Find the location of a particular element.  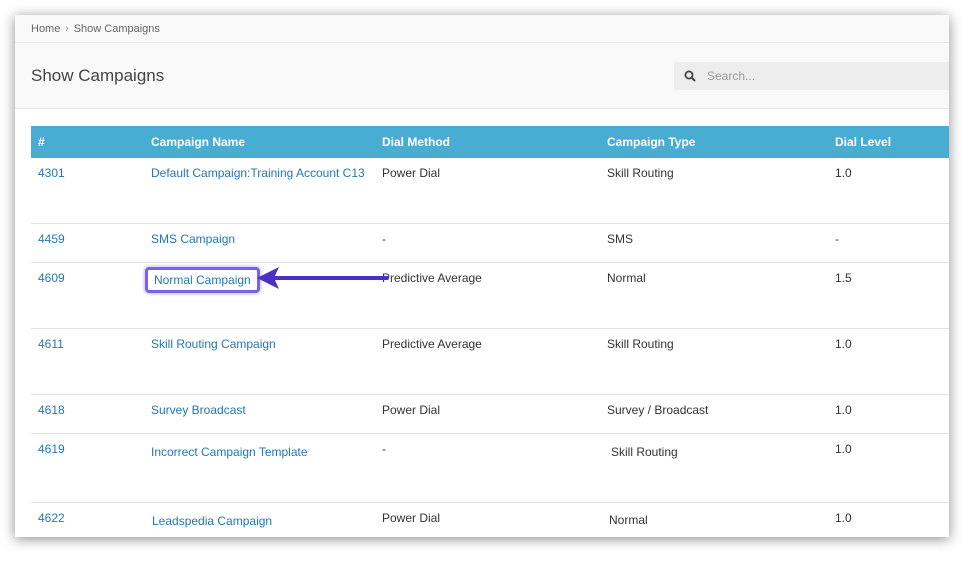

campaign-type-cell: Survey / Broadcast is located at coordinates (714, 414).